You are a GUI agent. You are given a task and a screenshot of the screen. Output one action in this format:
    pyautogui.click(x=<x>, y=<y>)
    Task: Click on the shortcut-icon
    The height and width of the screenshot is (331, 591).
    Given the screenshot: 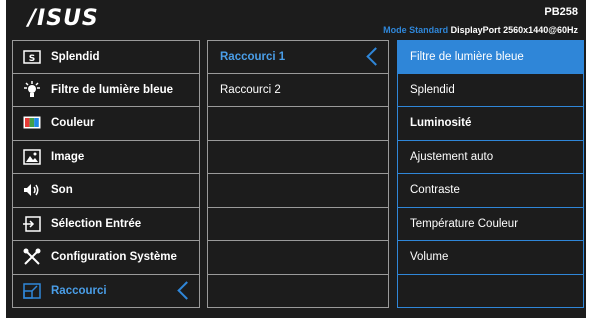 What is the action you would take?
    pyautogui.click(x=32, y=291)
    